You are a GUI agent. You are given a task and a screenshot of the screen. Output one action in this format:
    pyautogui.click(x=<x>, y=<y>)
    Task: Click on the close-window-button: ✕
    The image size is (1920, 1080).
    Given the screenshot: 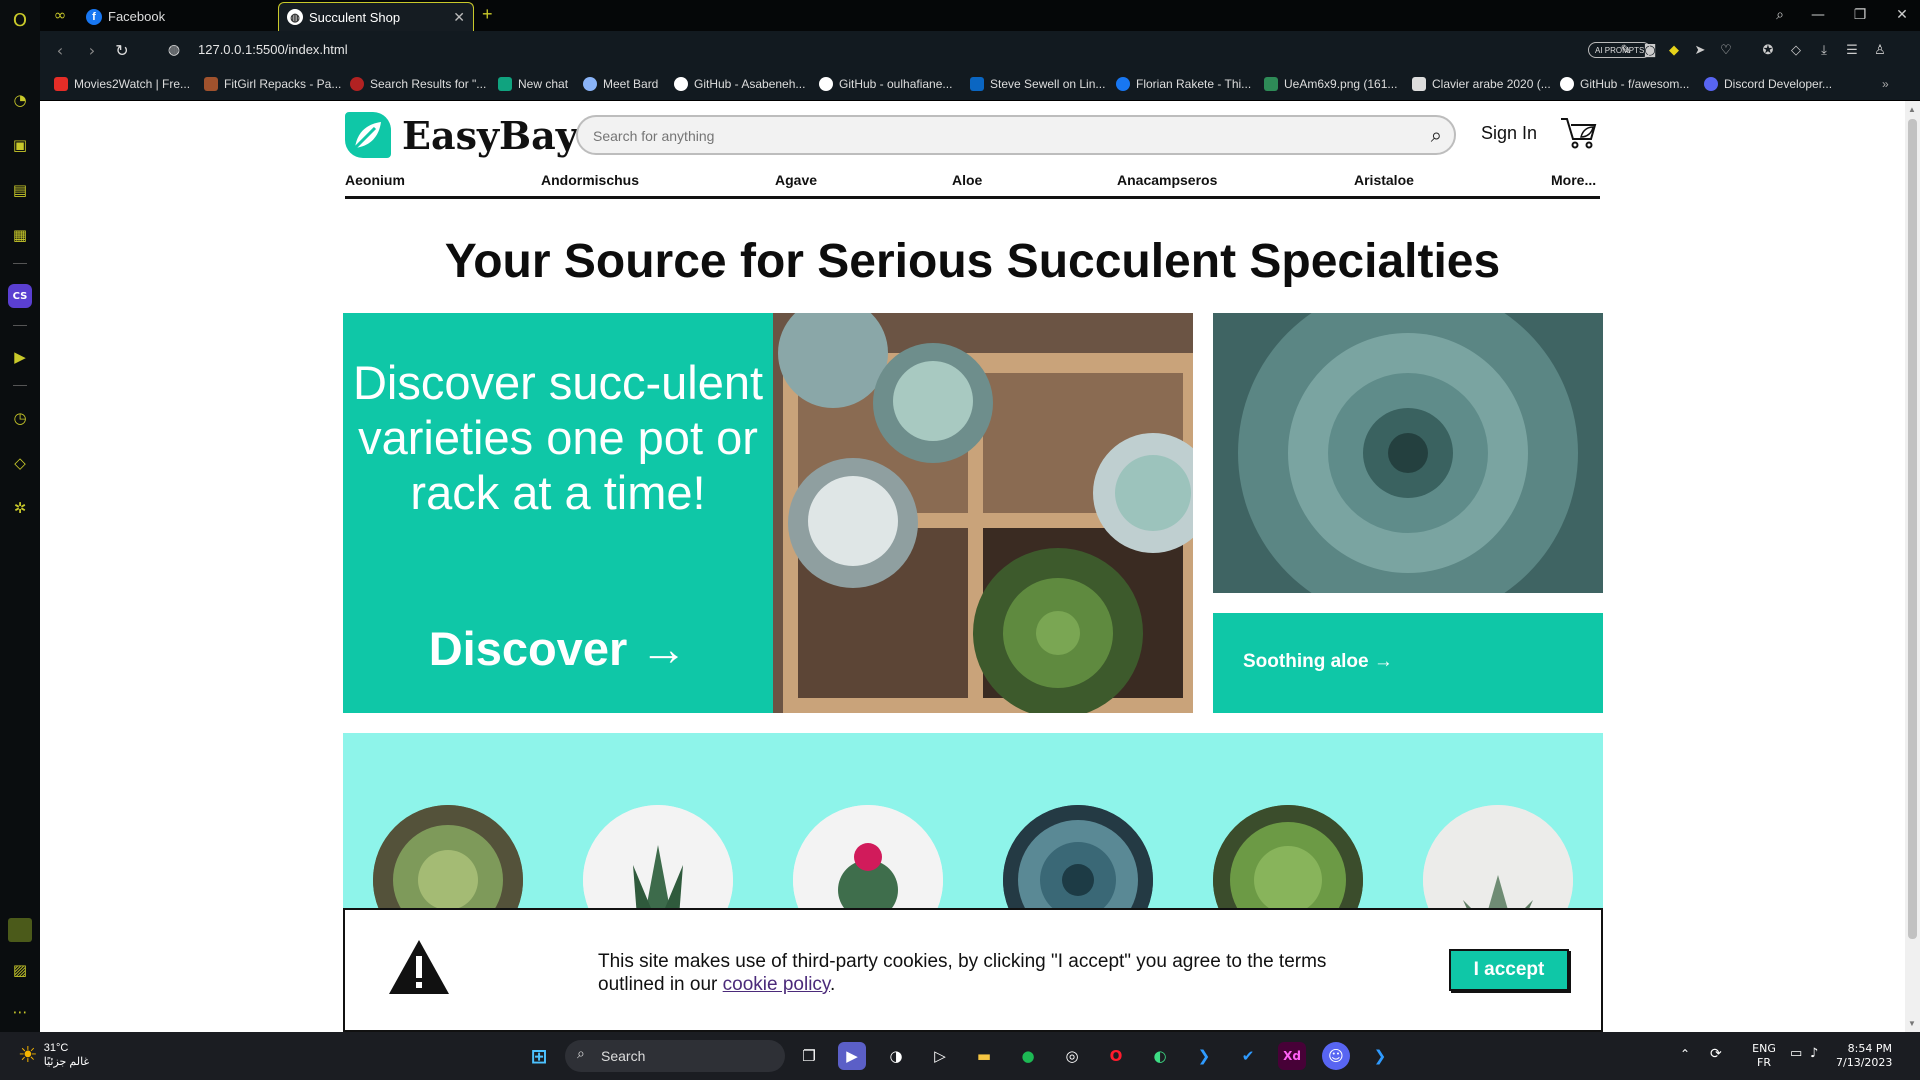 What is the action you would take?
    pyautogui.click(x=1902, y=15)
    